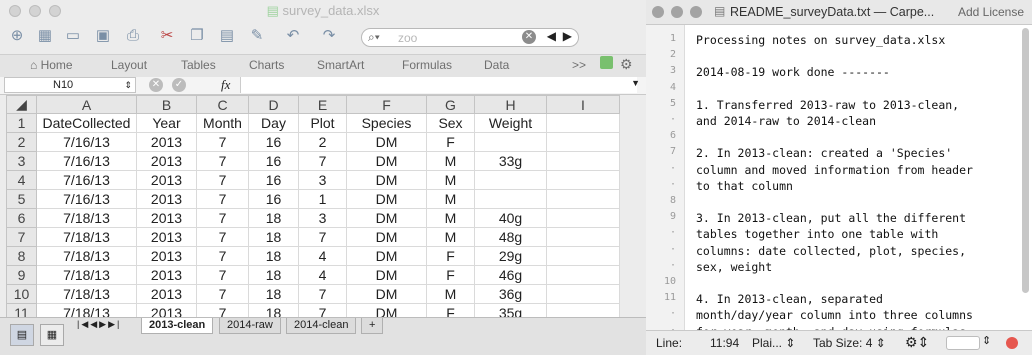  Describe the element at coordinates (257, 36) in the screenshot. I see `format-painter-icon: ✎` at that location.